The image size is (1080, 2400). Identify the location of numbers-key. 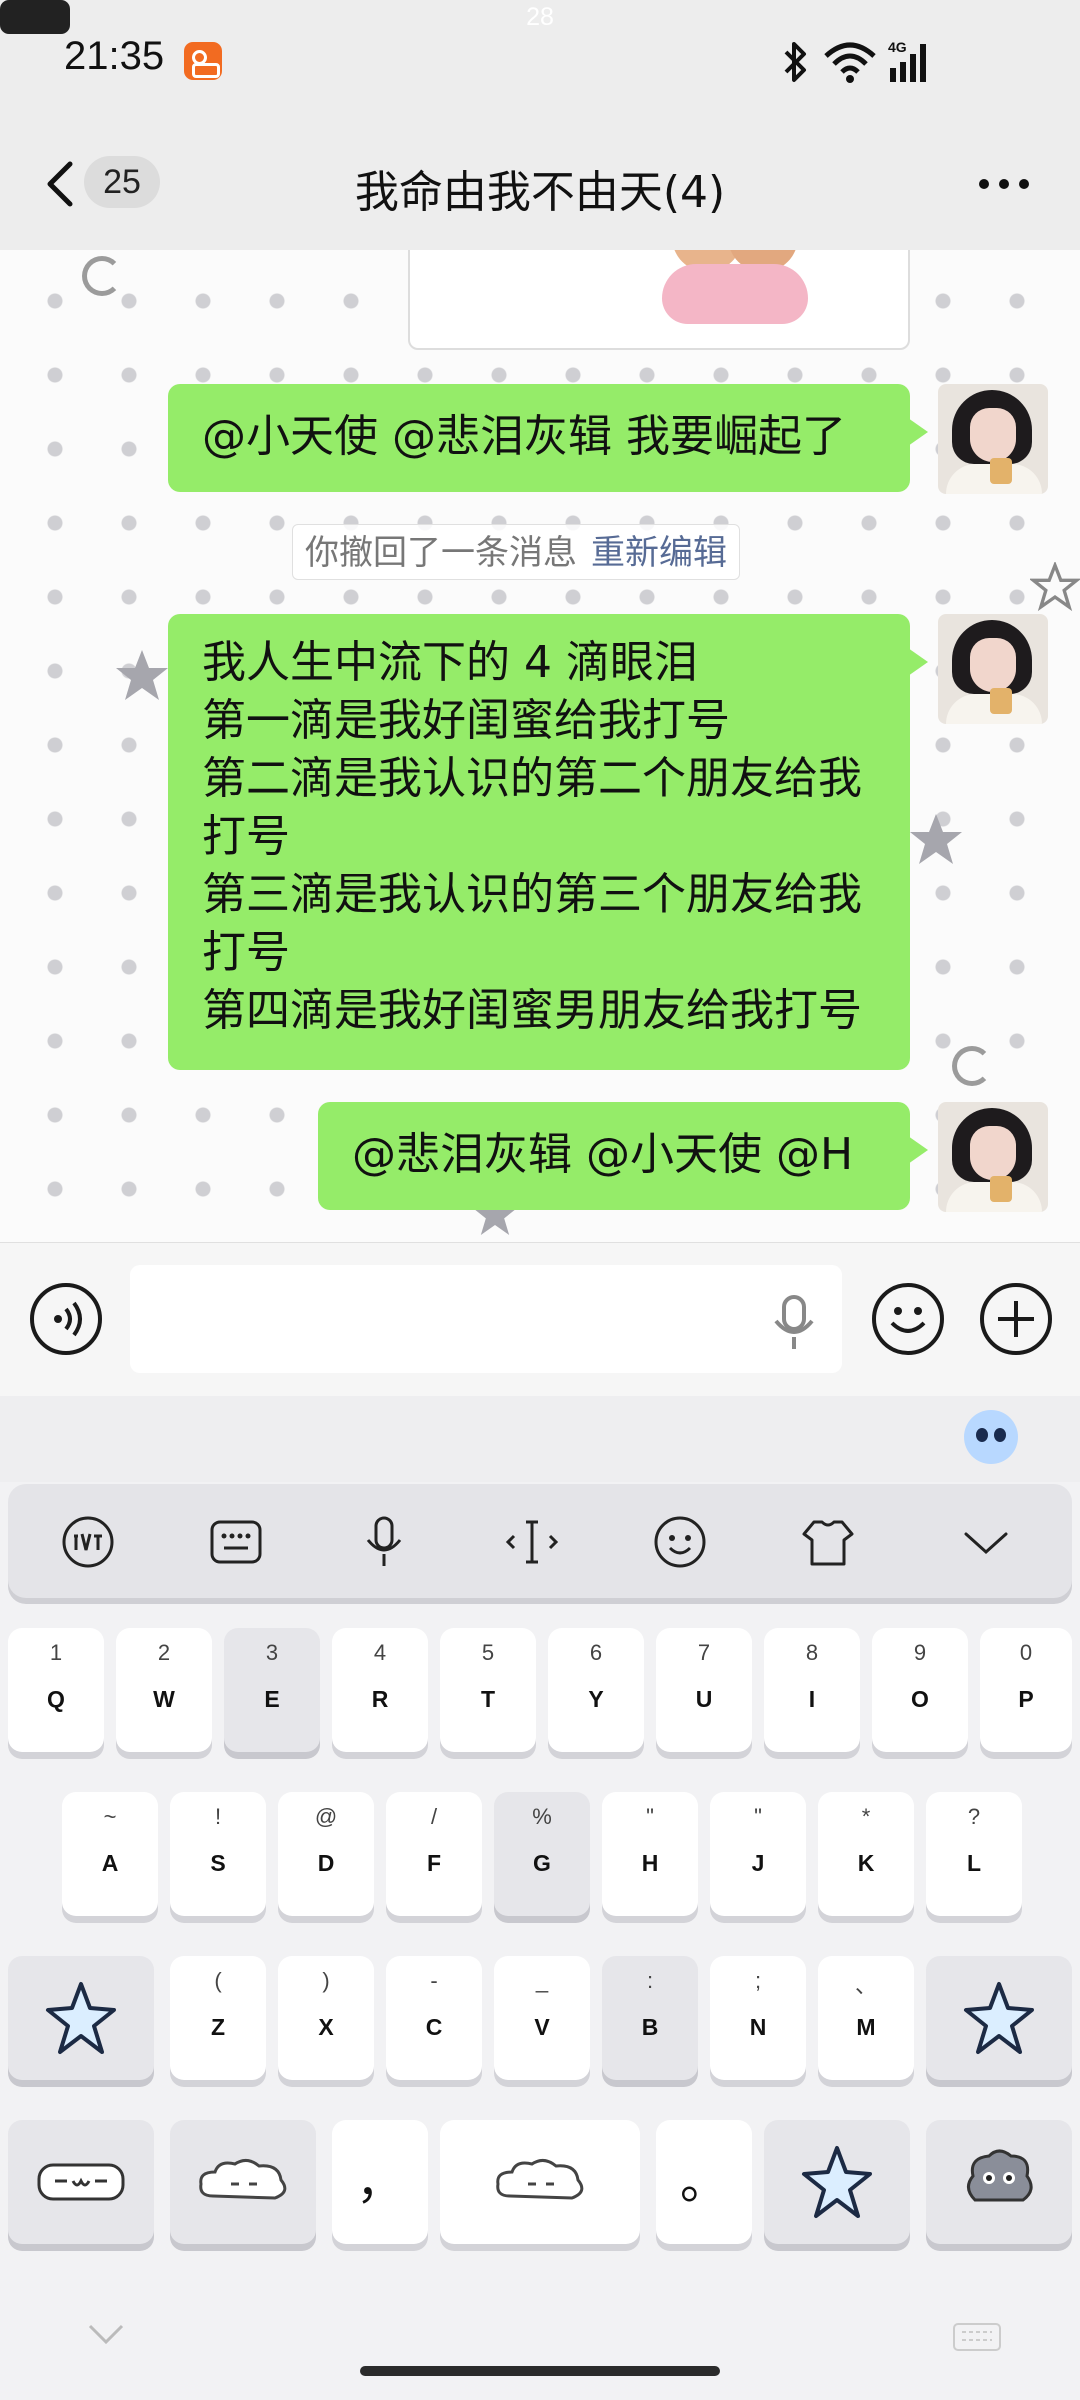
(243, 2182).